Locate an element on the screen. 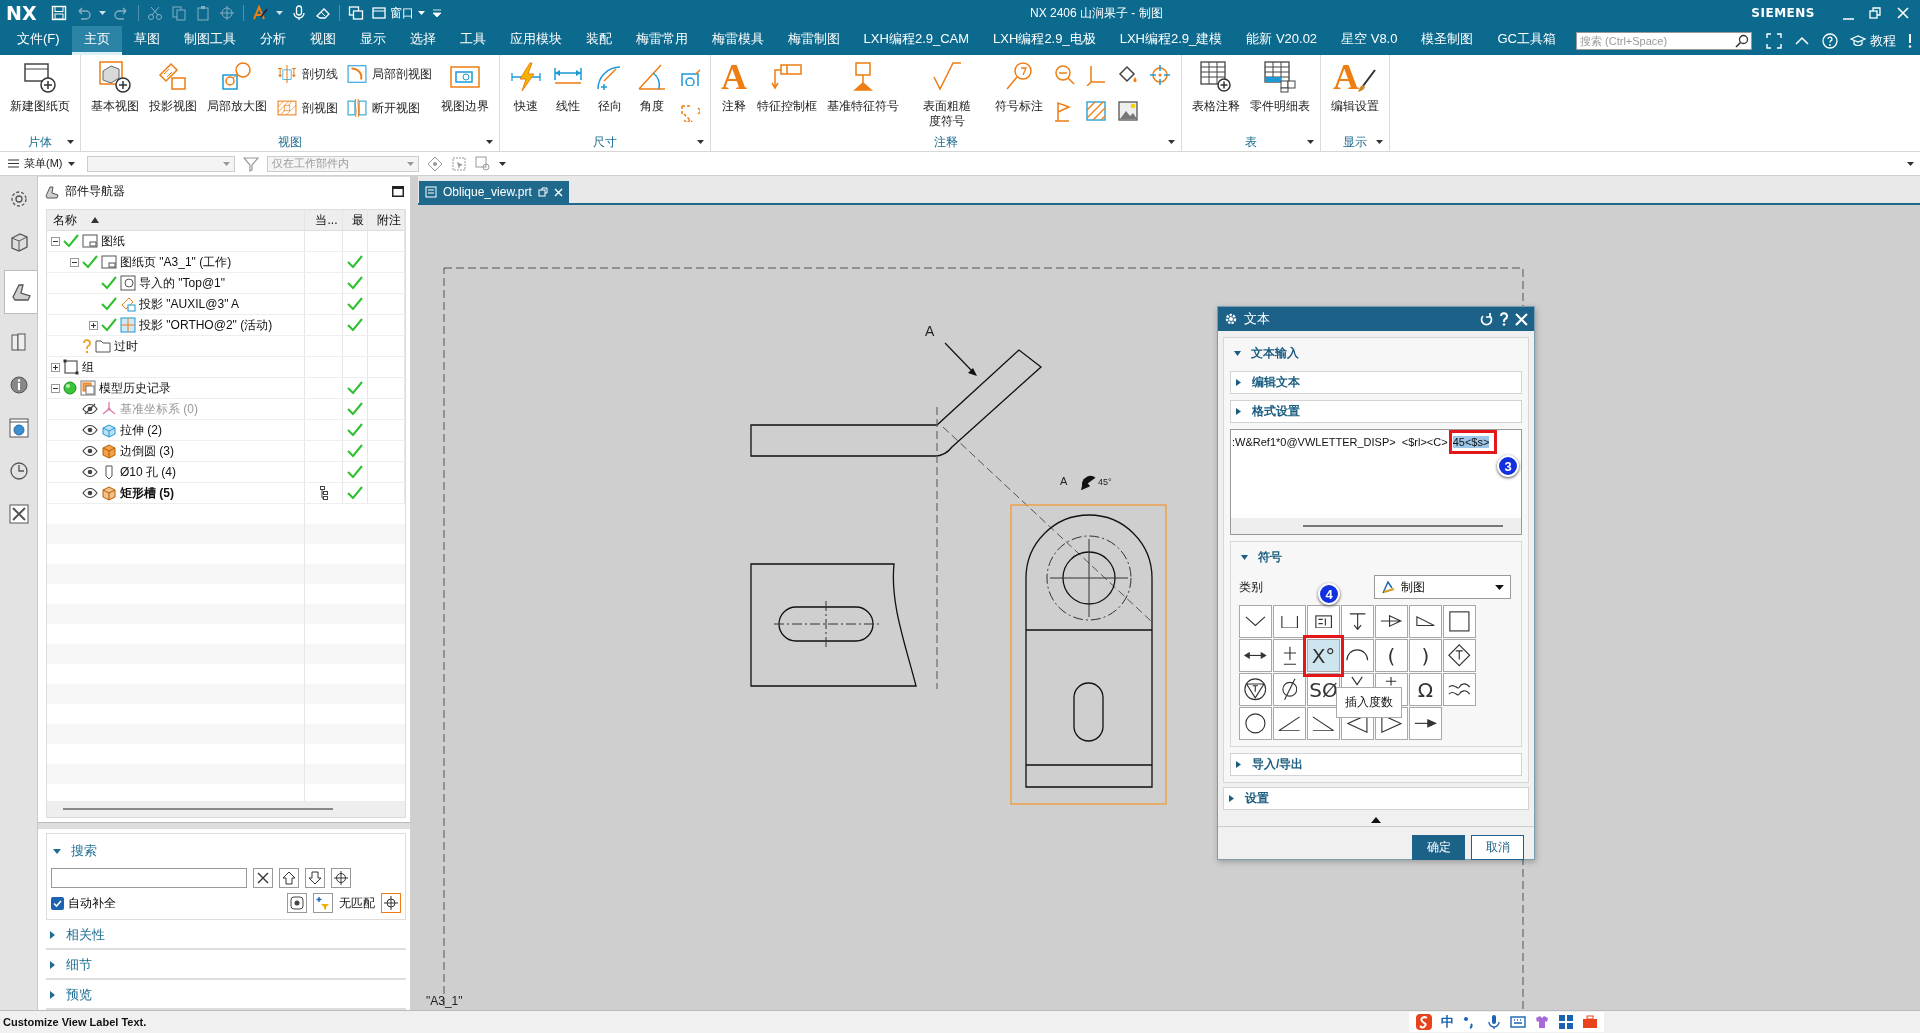  match-status: 无匹配 is located at coordinates (357, 903).